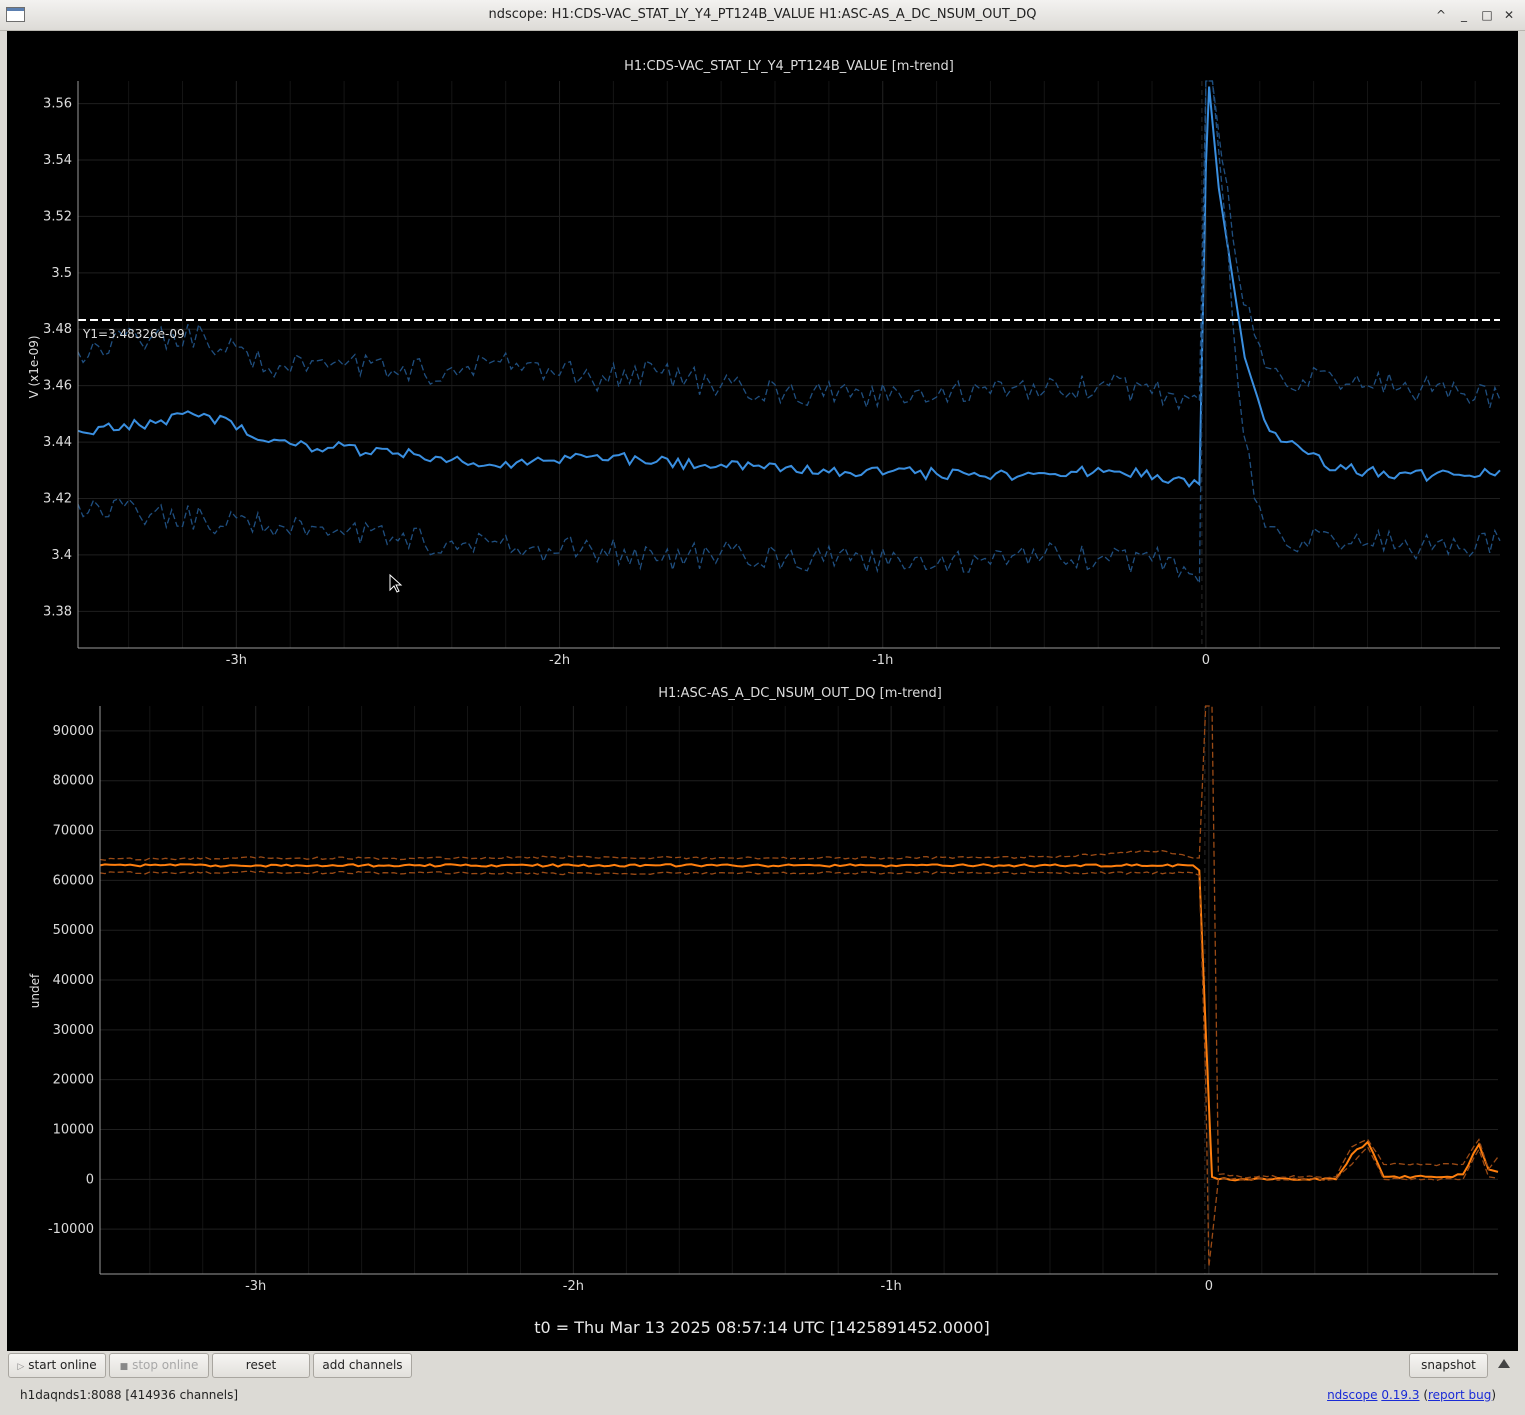  I want to click on bottom-plot-title: H1:ASC-AS_A_DC_NSUM_OUT_DQ [m-trend], so click(800, 693).